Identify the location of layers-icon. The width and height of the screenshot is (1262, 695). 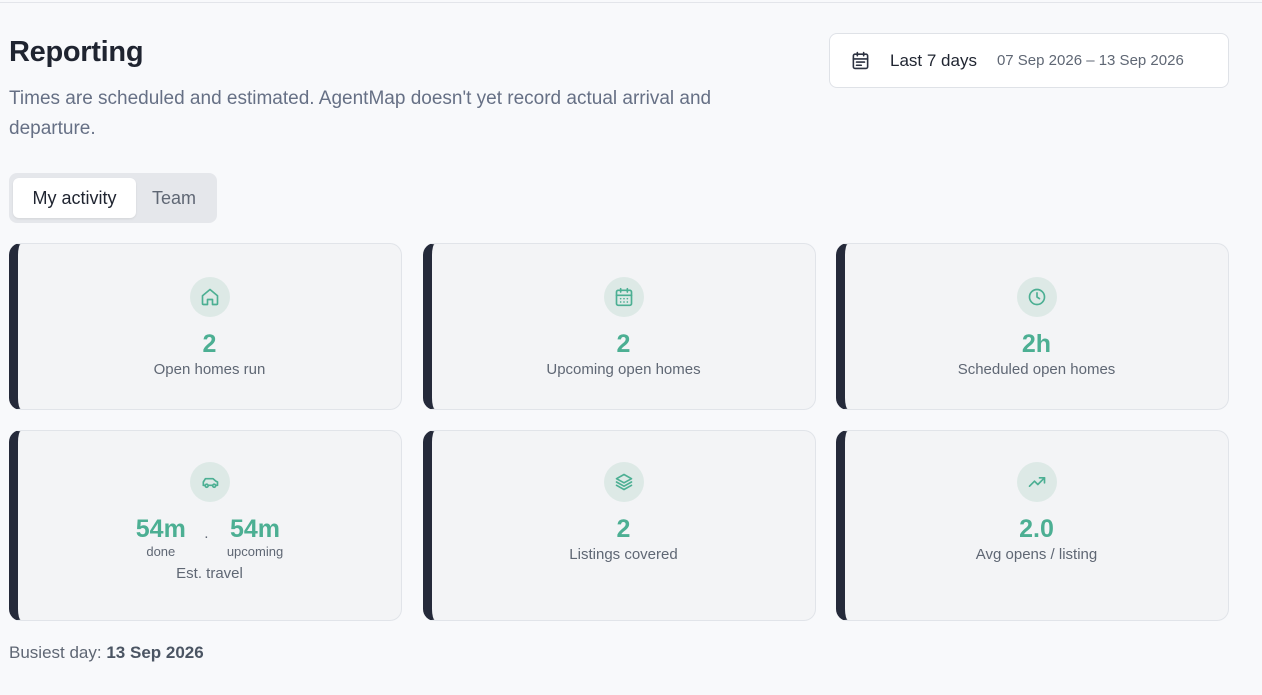
(623, 482).